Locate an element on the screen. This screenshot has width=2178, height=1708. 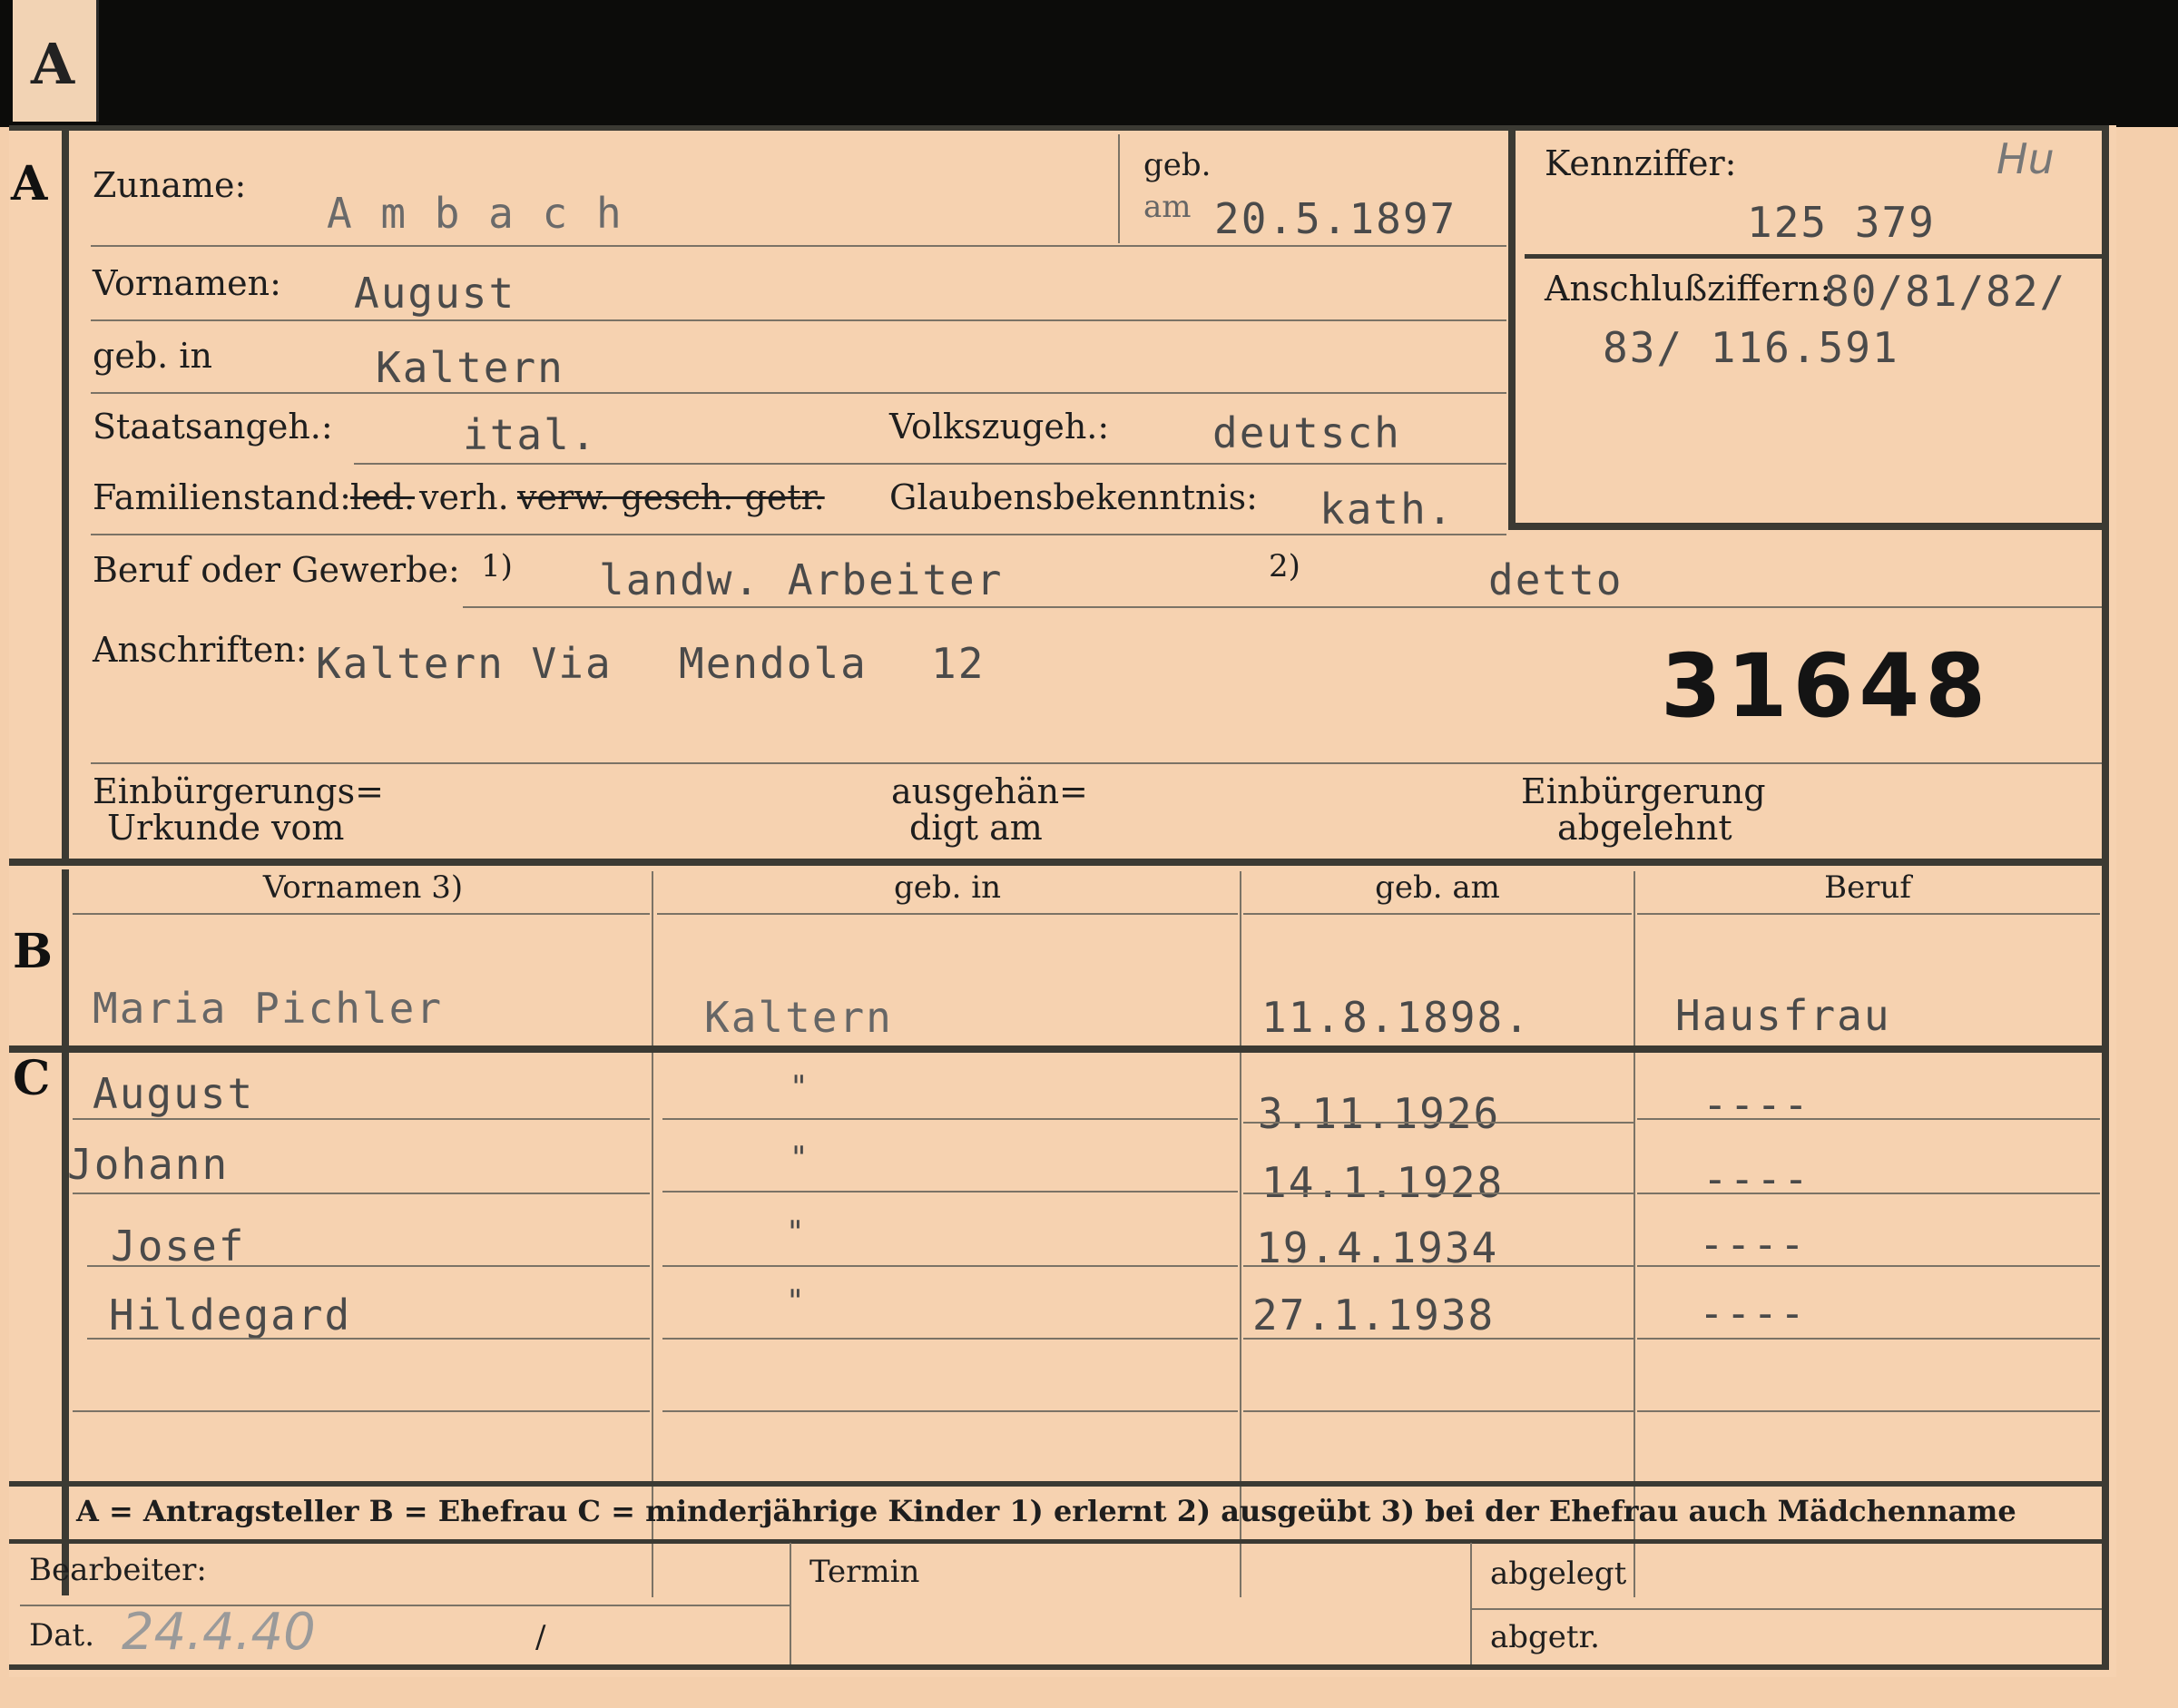
empty-rule-c is located at coordinates (1438, 1411).